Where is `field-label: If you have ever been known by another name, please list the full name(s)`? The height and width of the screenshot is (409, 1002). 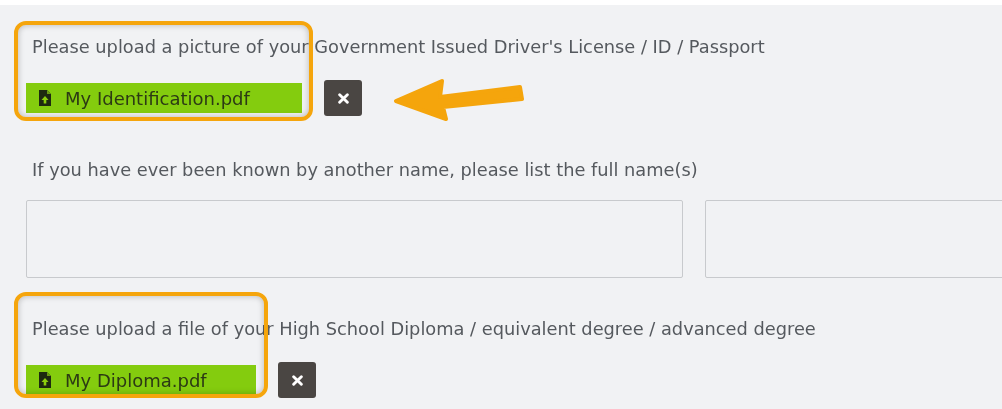 field-label: If you have ever been known by another name, please list the full name(s) is located at coordinates (365, 170).